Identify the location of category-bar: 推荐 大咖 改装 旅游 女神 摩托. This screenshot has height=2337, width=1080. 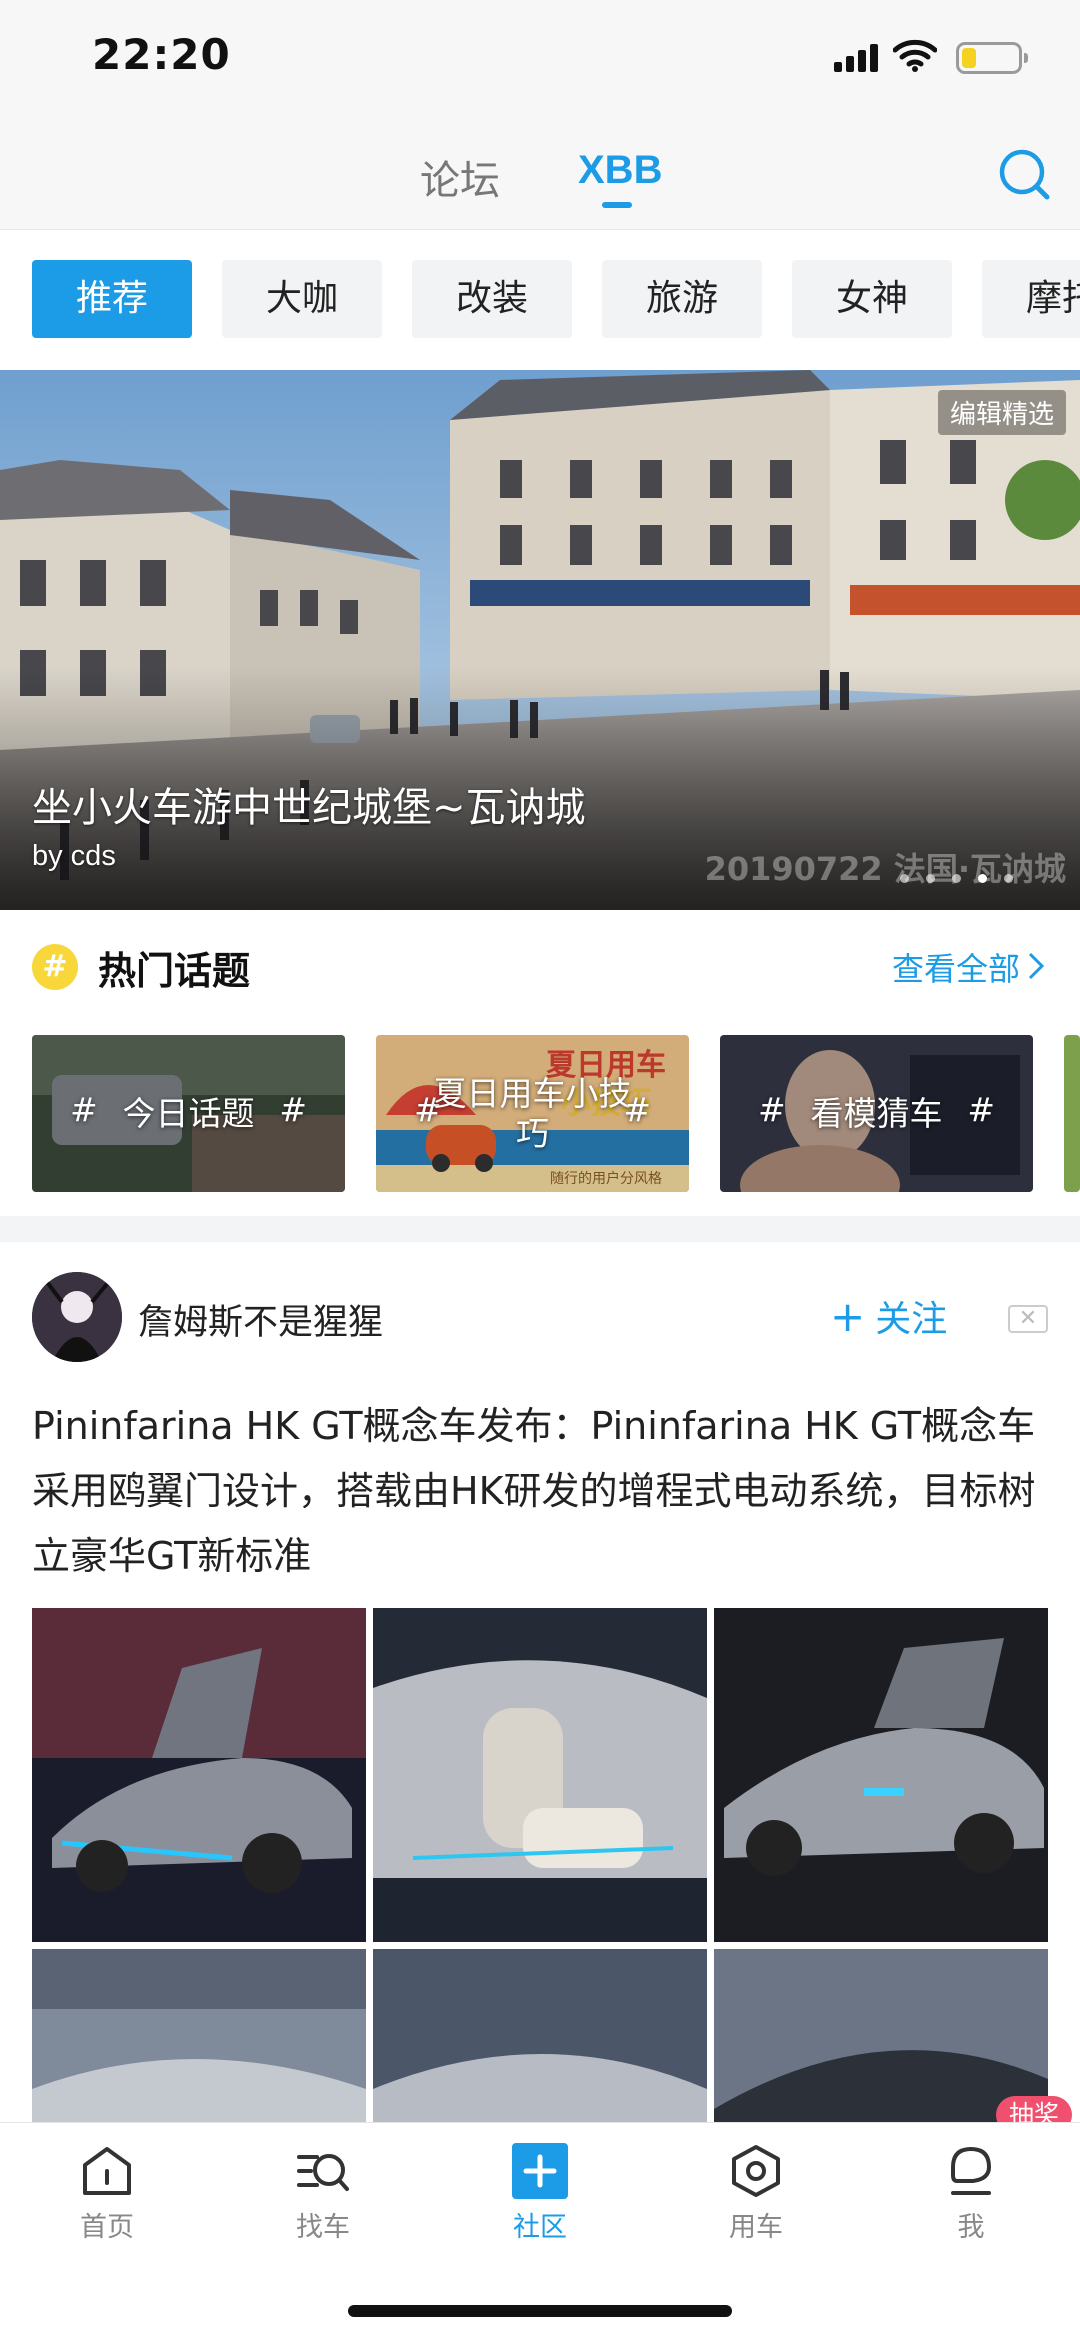
(540, 300).